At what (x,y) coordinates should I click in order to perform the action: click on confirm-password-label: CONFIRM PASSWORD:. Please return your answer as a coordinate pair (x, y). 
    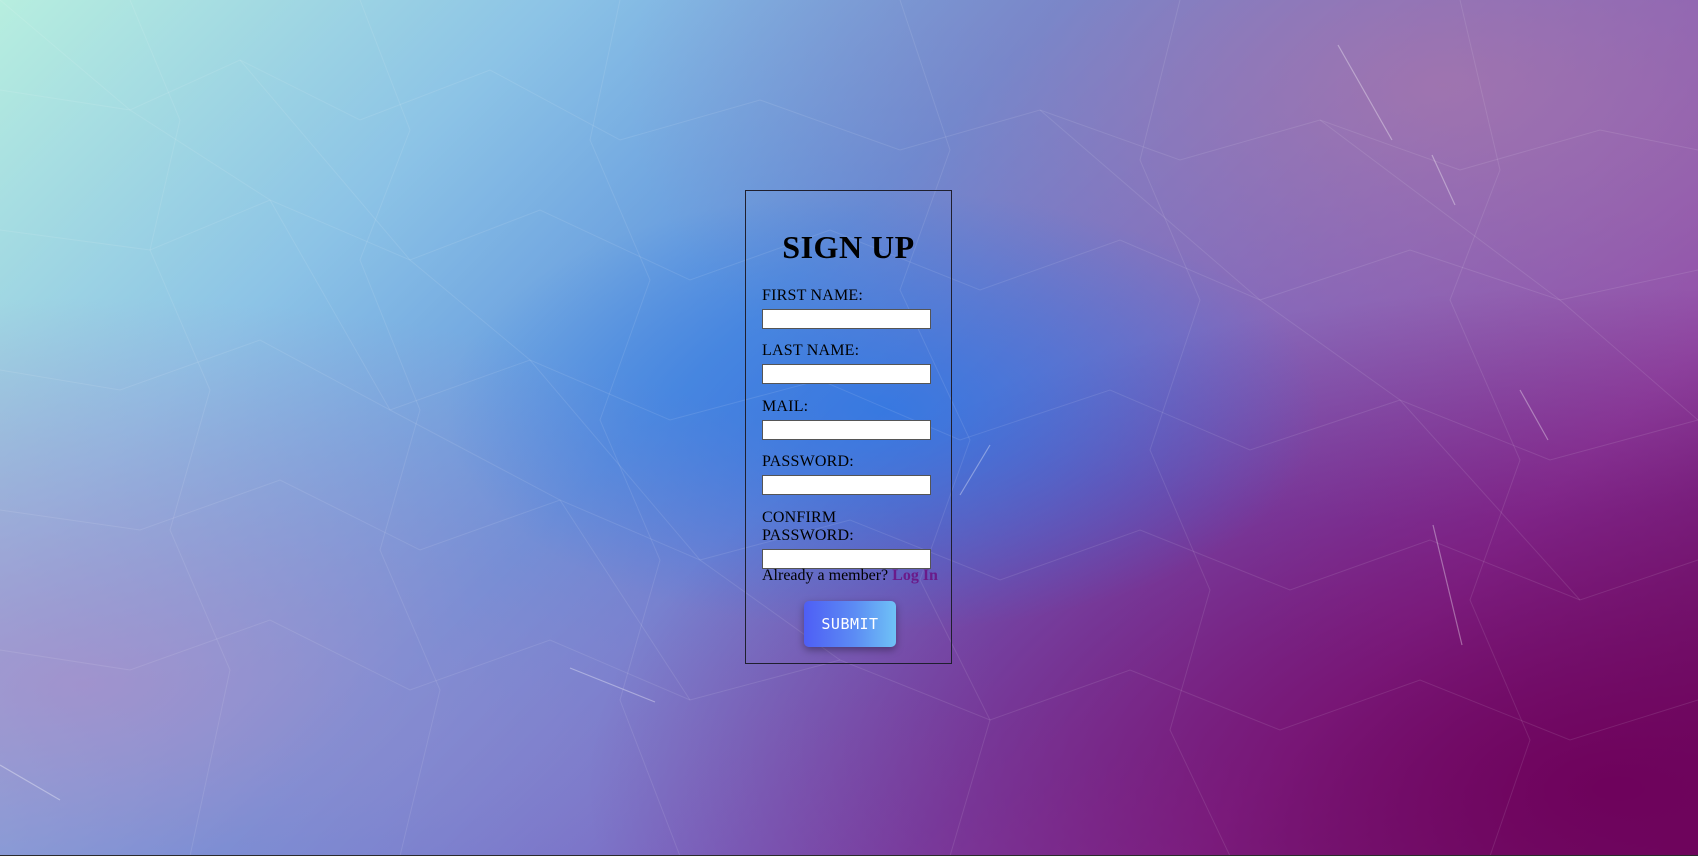
    Looking at the image, I should click on (808, 526).